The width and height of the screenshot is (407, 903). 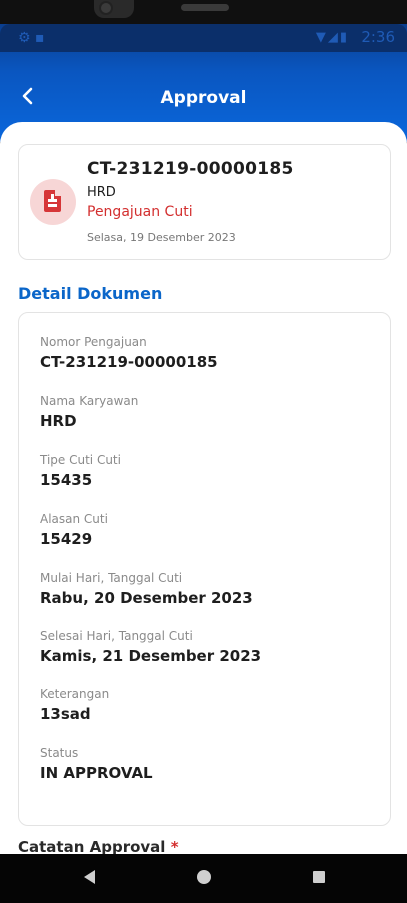 What do you see at coordinates (116, 636) in the screenshot?
I see `field-label: Selesai Hari, Tanggal Cuti` at bounding box center [116, 636].